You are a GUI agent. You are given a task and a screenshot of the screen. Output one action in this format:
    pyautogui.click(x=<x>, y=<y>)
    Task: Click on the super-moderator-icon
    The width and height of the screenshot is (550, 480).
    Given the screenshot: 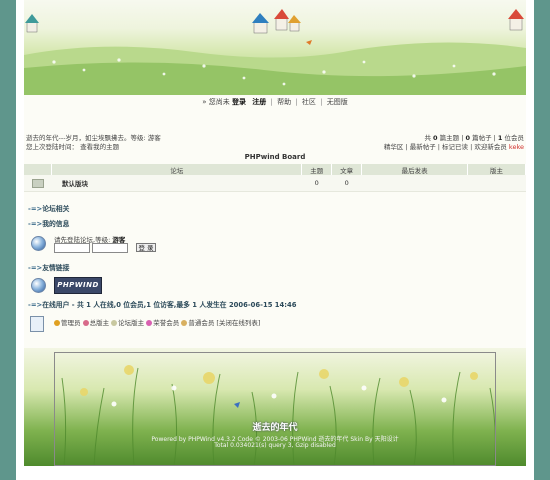 What is the action you would take?
    pyautogui.click(x=85, y=323)
    